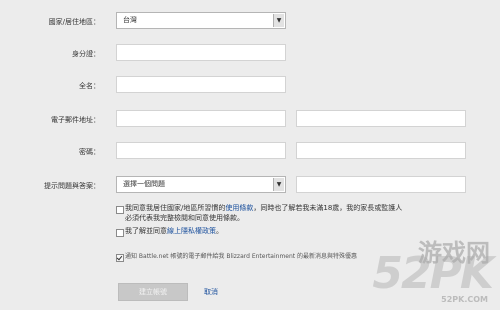 This screenshot has width=500, height=310. What do you see at coordinates (153, 292) in the screenshot?
I see `create-account-button: 建立帳號` at bounding box center [153, 292].